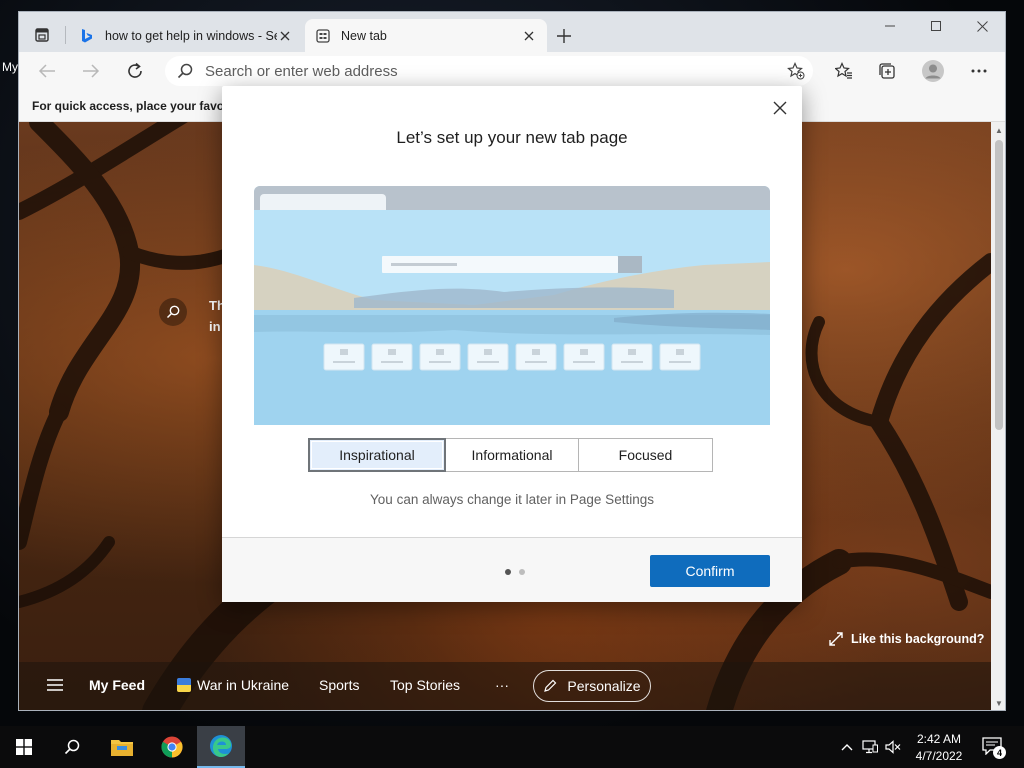  What do you see at coordinates (426, 35) in the screenshot?
I see `tab-new-tab: New tab` at bounding box center [426, 35].